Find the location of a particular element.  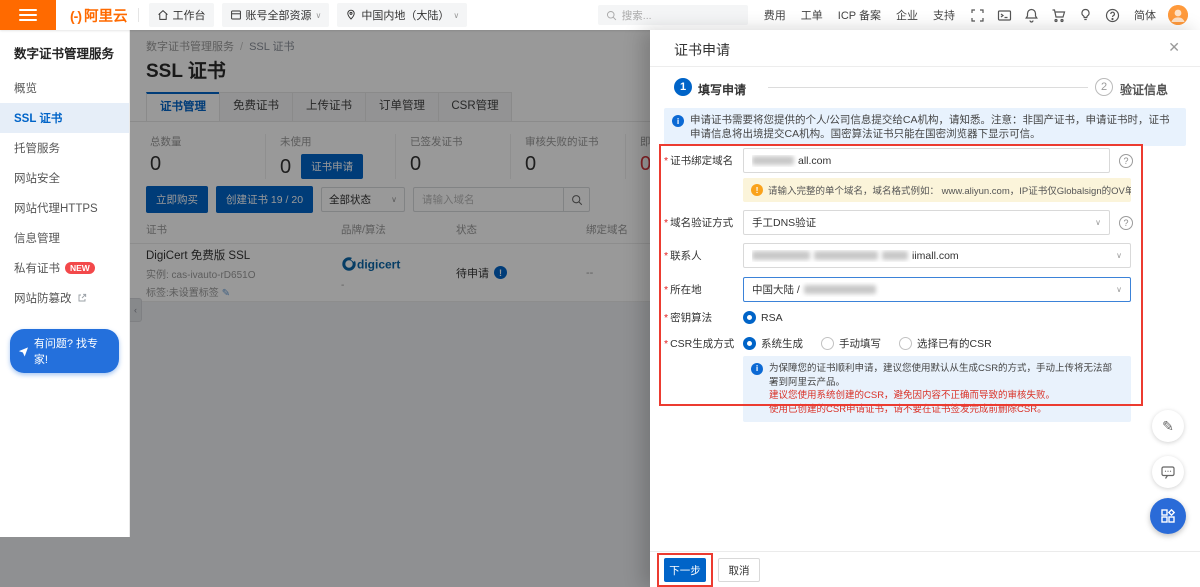

cancel-button: 取消 is located at coordinates (739, 570).